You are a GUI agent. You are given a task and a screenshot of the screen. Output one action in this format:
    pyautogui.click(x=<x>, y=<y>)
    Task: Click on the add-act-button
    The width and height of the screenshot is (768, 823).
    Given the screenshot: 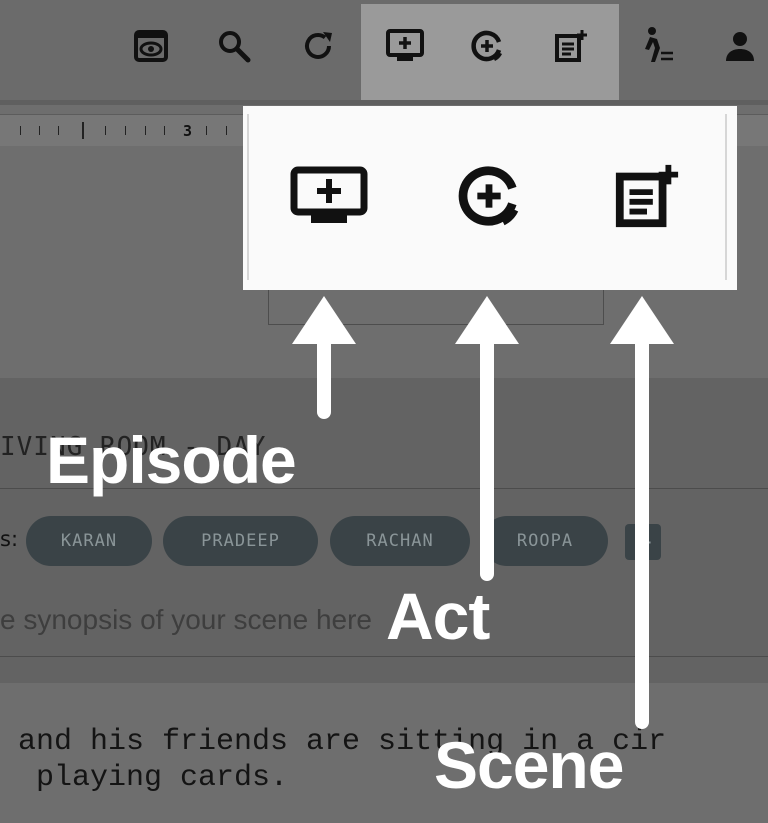 What is the action you would take?
    pyautogui.click(x=489, y=196)
    